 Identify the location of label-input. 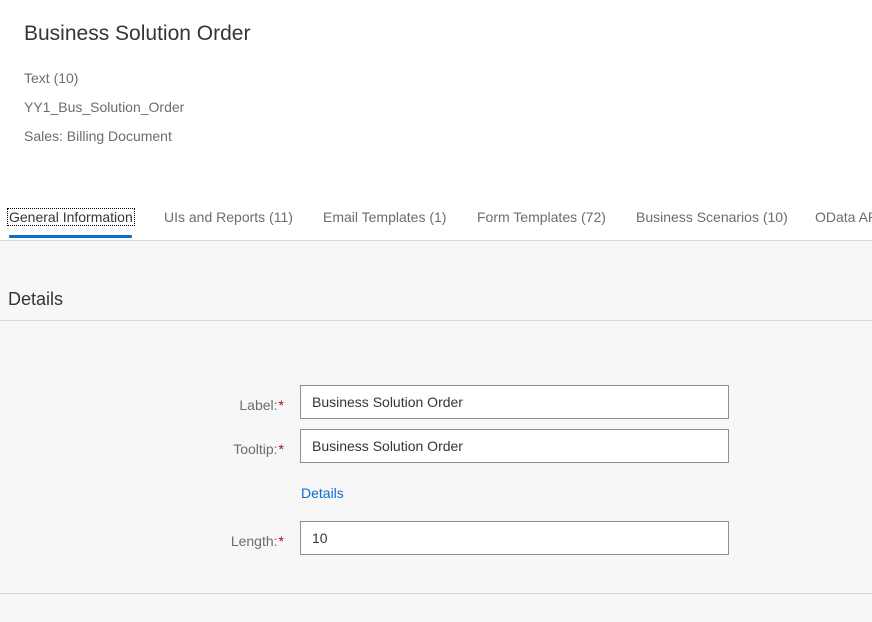
(514, 402).